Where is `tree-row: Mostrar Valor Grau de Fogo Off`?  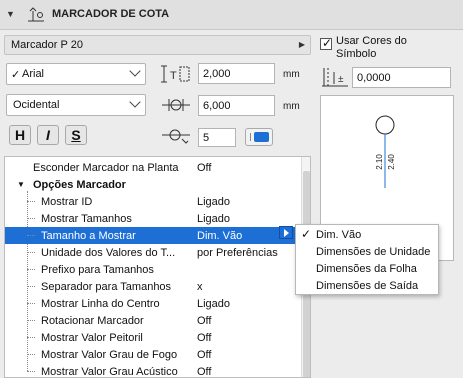 tree-row: Mostrar Valor Grau de Fogo Off is located at coordinates (151, 354).